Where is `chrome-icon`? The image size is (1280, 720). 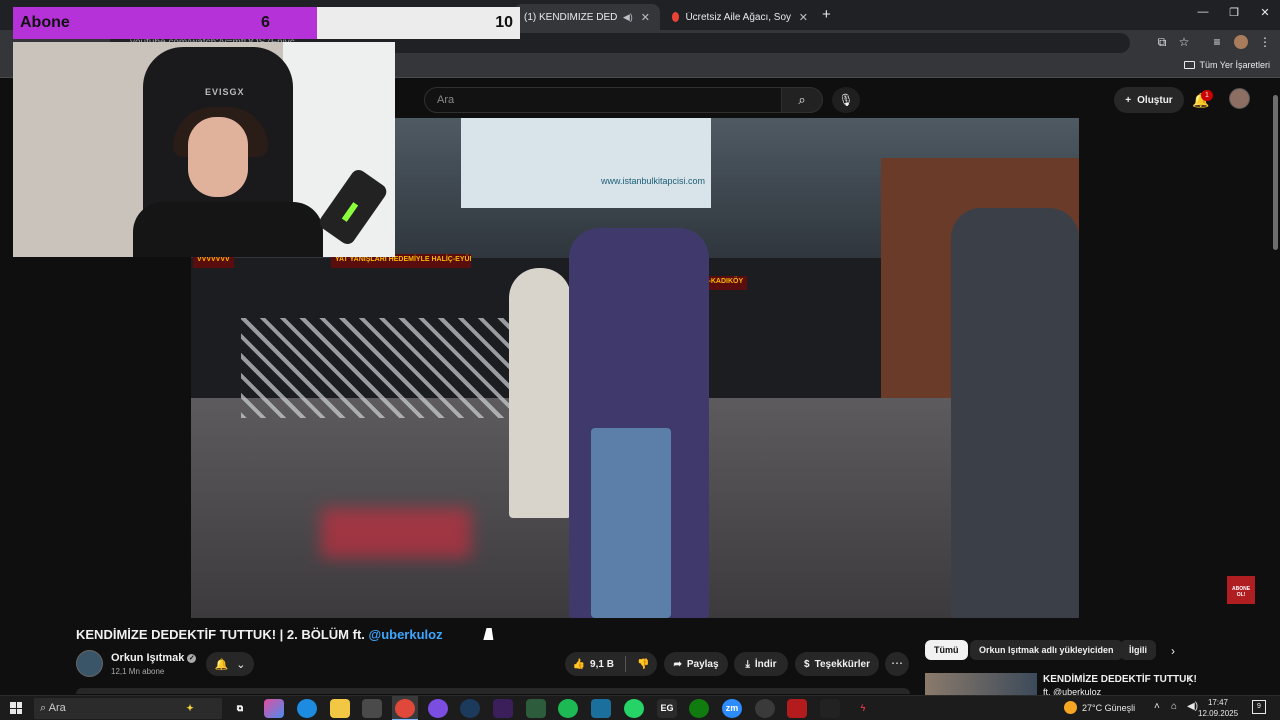
chrome-icon is located at coordinates (405, 708).